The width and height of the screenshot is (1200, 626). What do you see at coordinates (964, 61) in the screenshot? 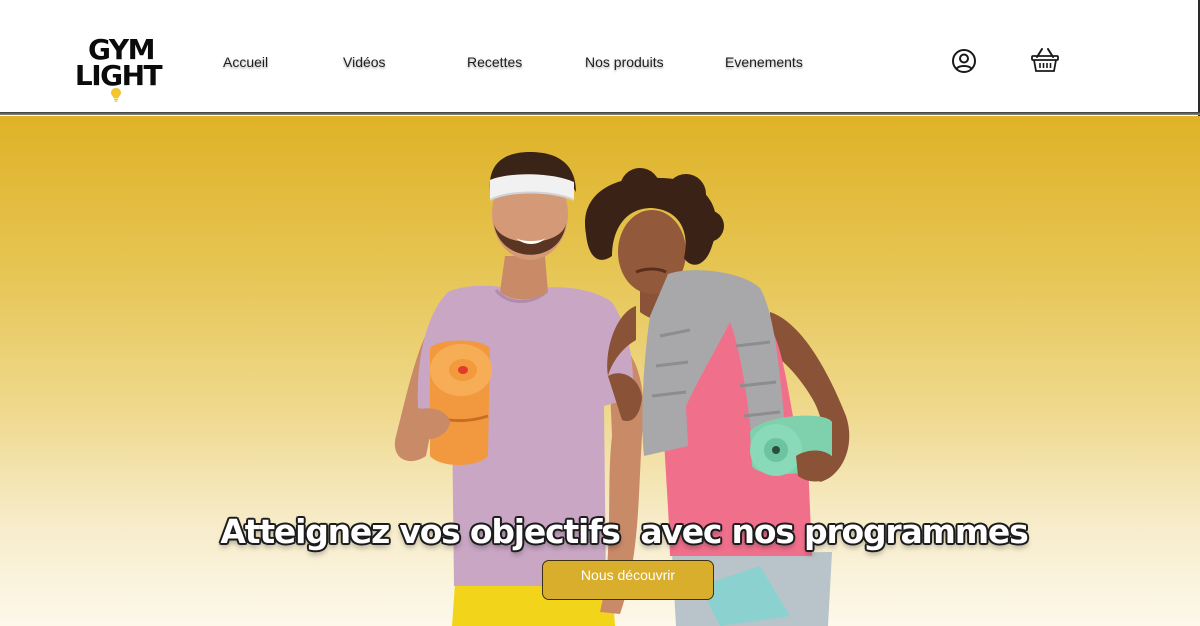
I see `user-circle-icon` at bounding box center [964, 61].